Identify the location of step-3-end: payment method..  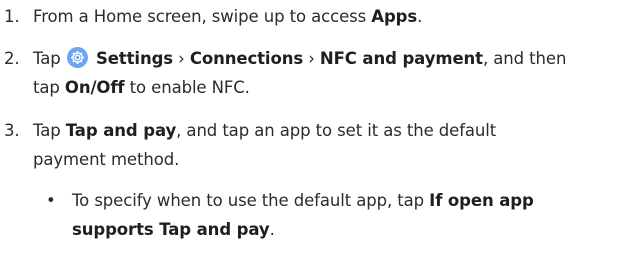
(106, 159).